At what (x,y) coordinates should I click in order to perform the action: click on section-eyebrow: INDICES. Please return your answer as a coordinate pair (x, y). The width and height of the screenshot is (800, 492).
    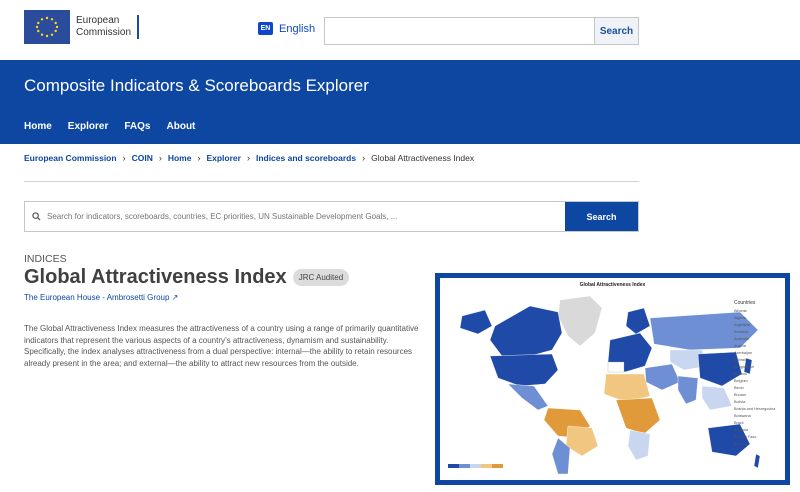
    Looking at the image, I should click on (45, 259).